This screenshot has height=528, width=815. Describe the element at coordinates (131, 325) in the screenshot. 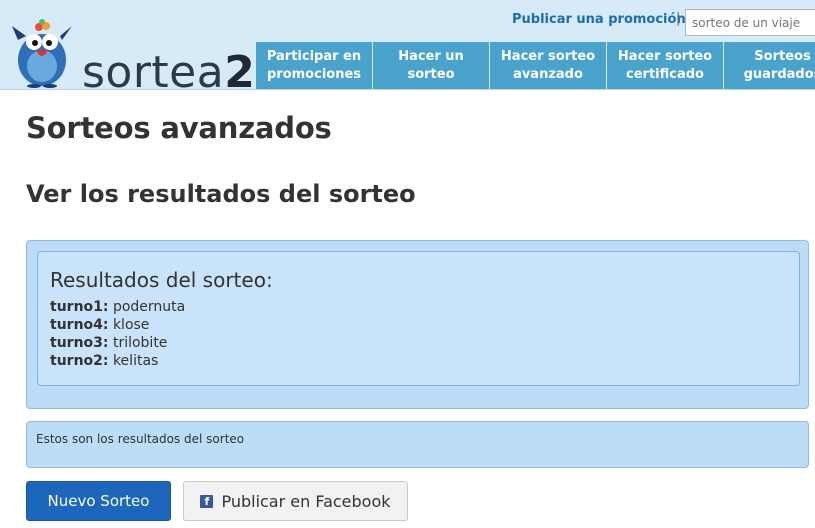

I see `result-value: klose` at that location.